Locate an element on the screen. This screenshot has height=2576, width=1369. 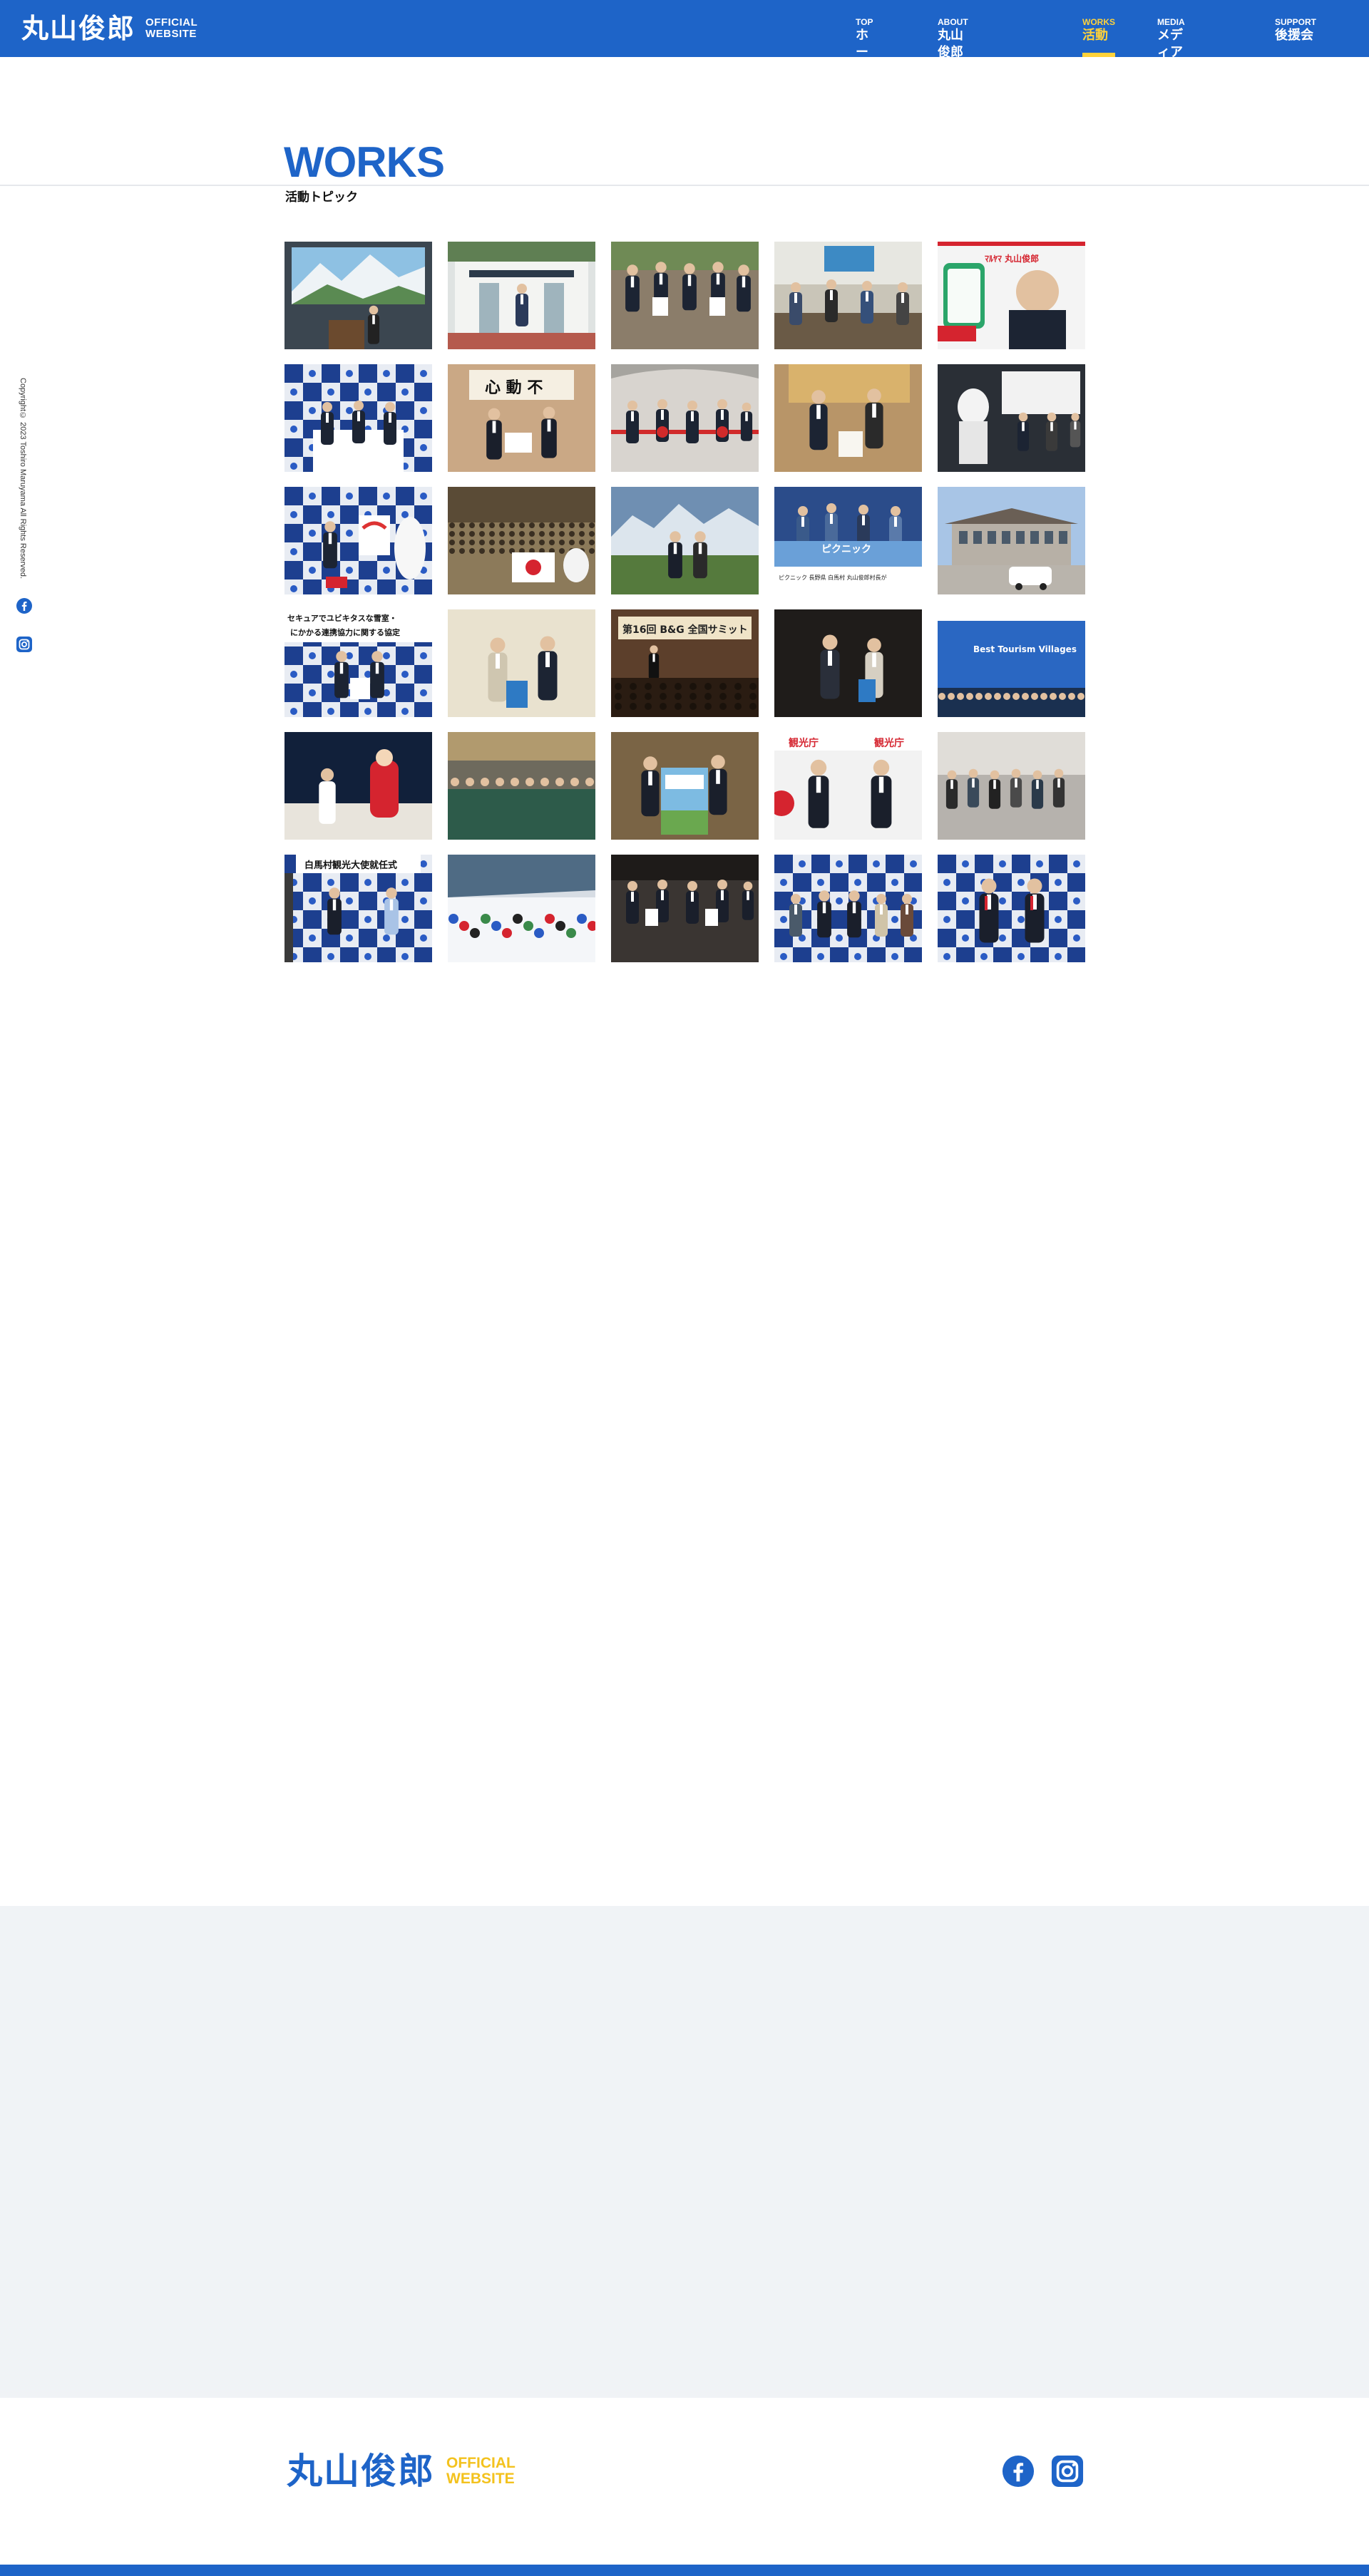
works-photo-ribbon-cutting is located at coordinates (685, 418).